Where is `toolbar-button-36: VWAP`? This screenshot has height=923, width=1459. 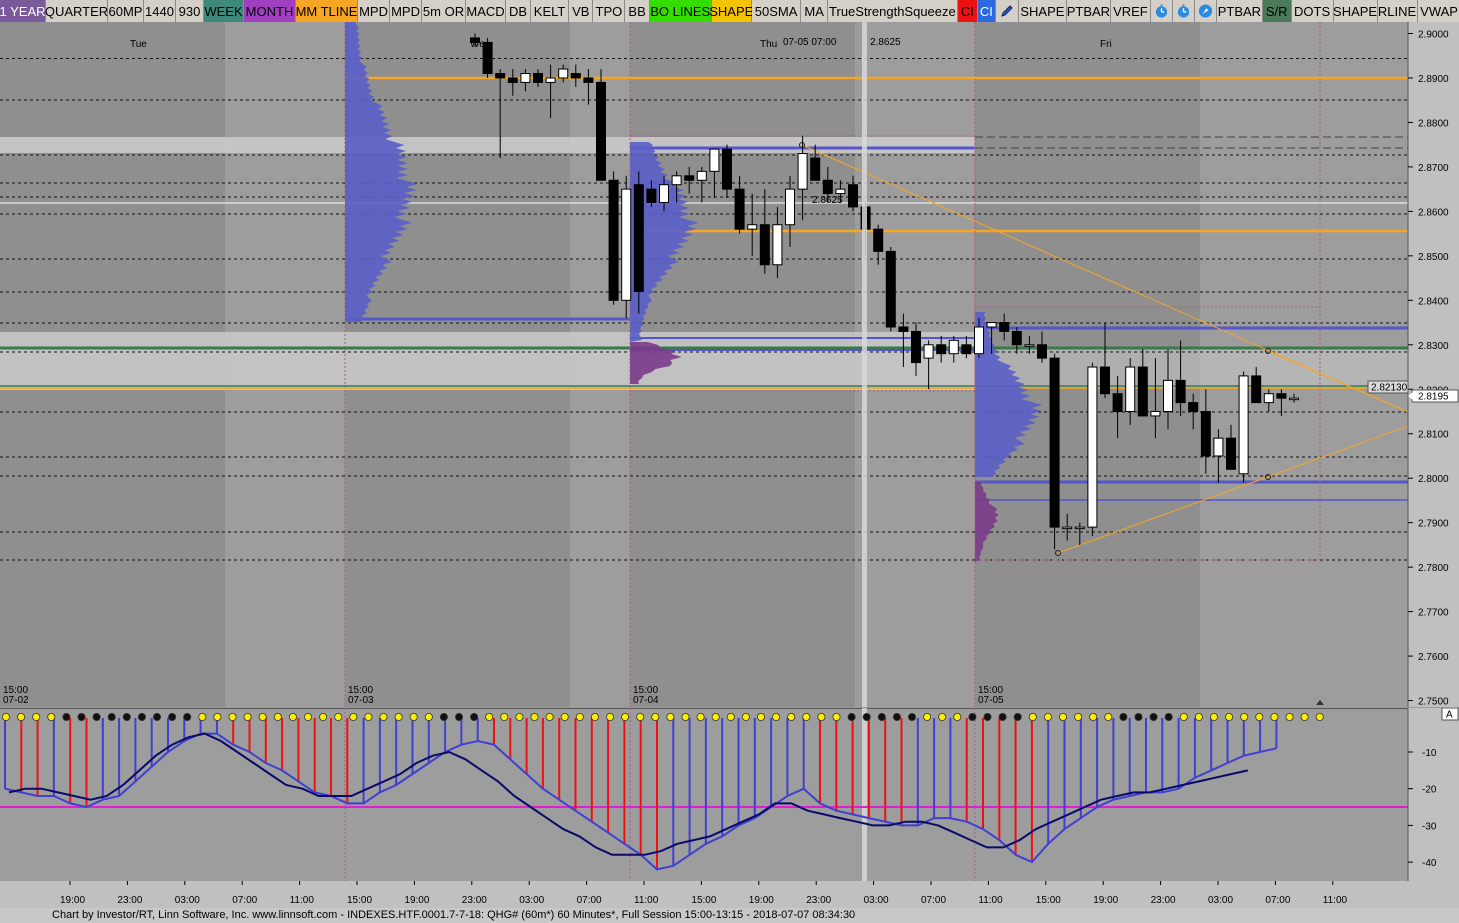
toolbar-button-36: VWAP is located at coordinates (1438, 11).